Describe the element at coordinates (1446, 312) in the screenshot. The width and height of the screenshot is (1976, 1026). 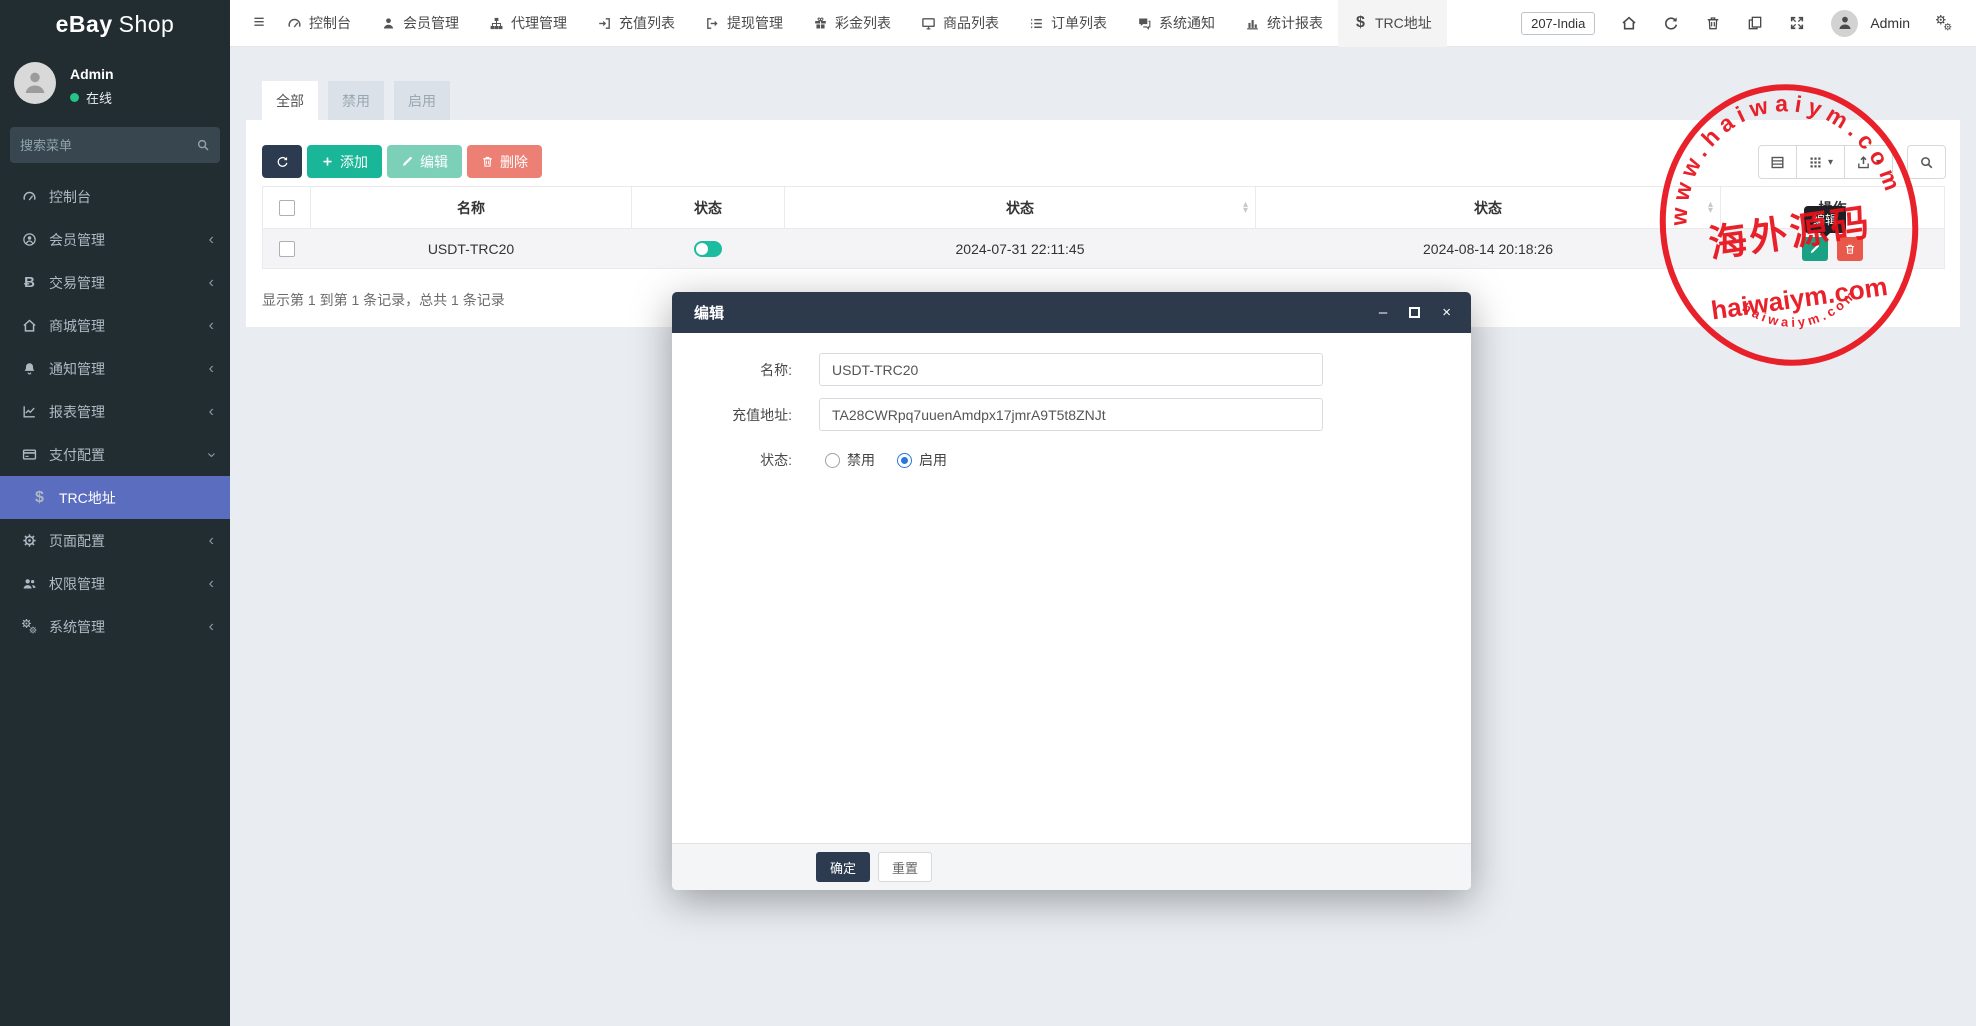
I see `close-icon: ×` at that location.